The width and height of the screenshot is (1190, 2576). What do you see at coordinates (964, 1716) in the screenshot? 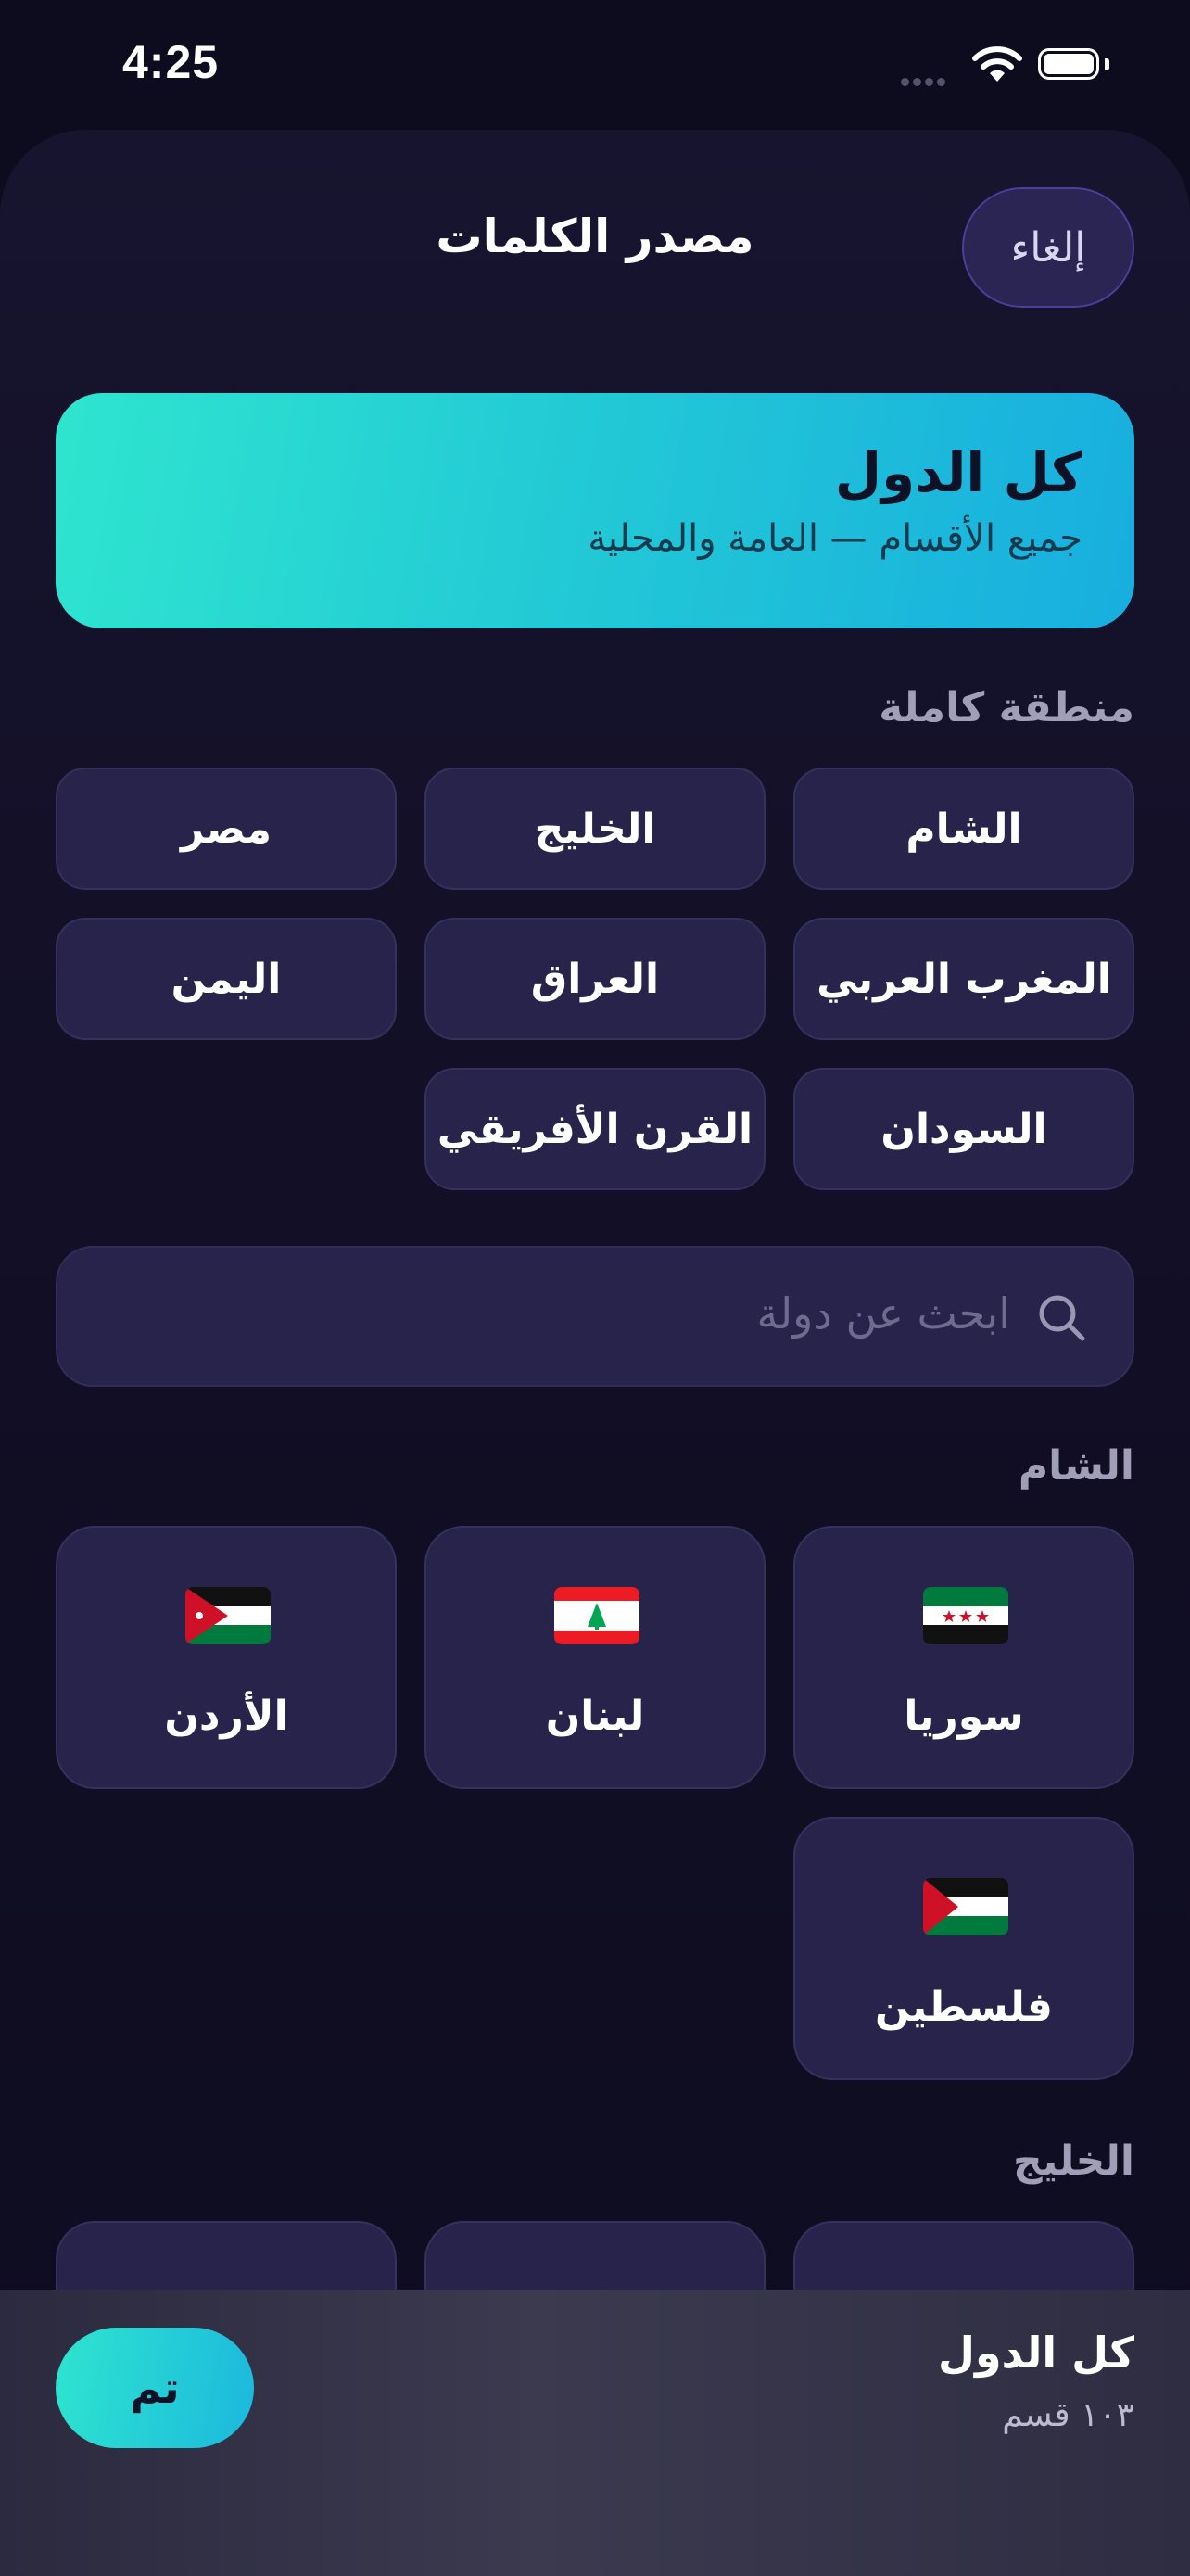
I see `country-name: سوريا` at bounding box center [964, 1716].